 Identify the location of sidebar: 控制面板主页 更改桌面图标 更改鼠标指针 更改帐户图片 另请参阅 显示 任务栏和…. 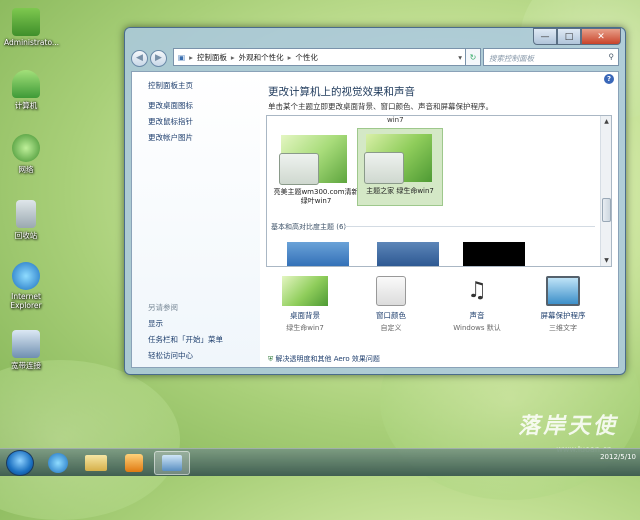
(196, 219).